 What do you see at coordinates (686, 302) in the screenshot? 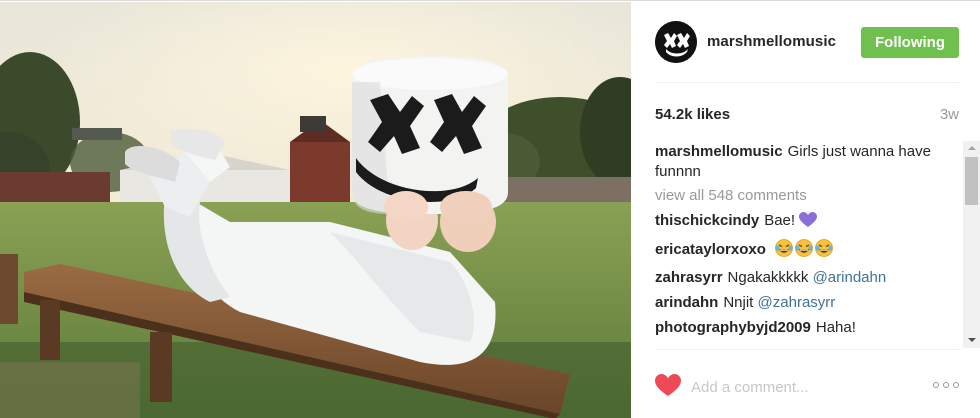
I see `comment-username: arindahn` at bounding box center [686, 302].